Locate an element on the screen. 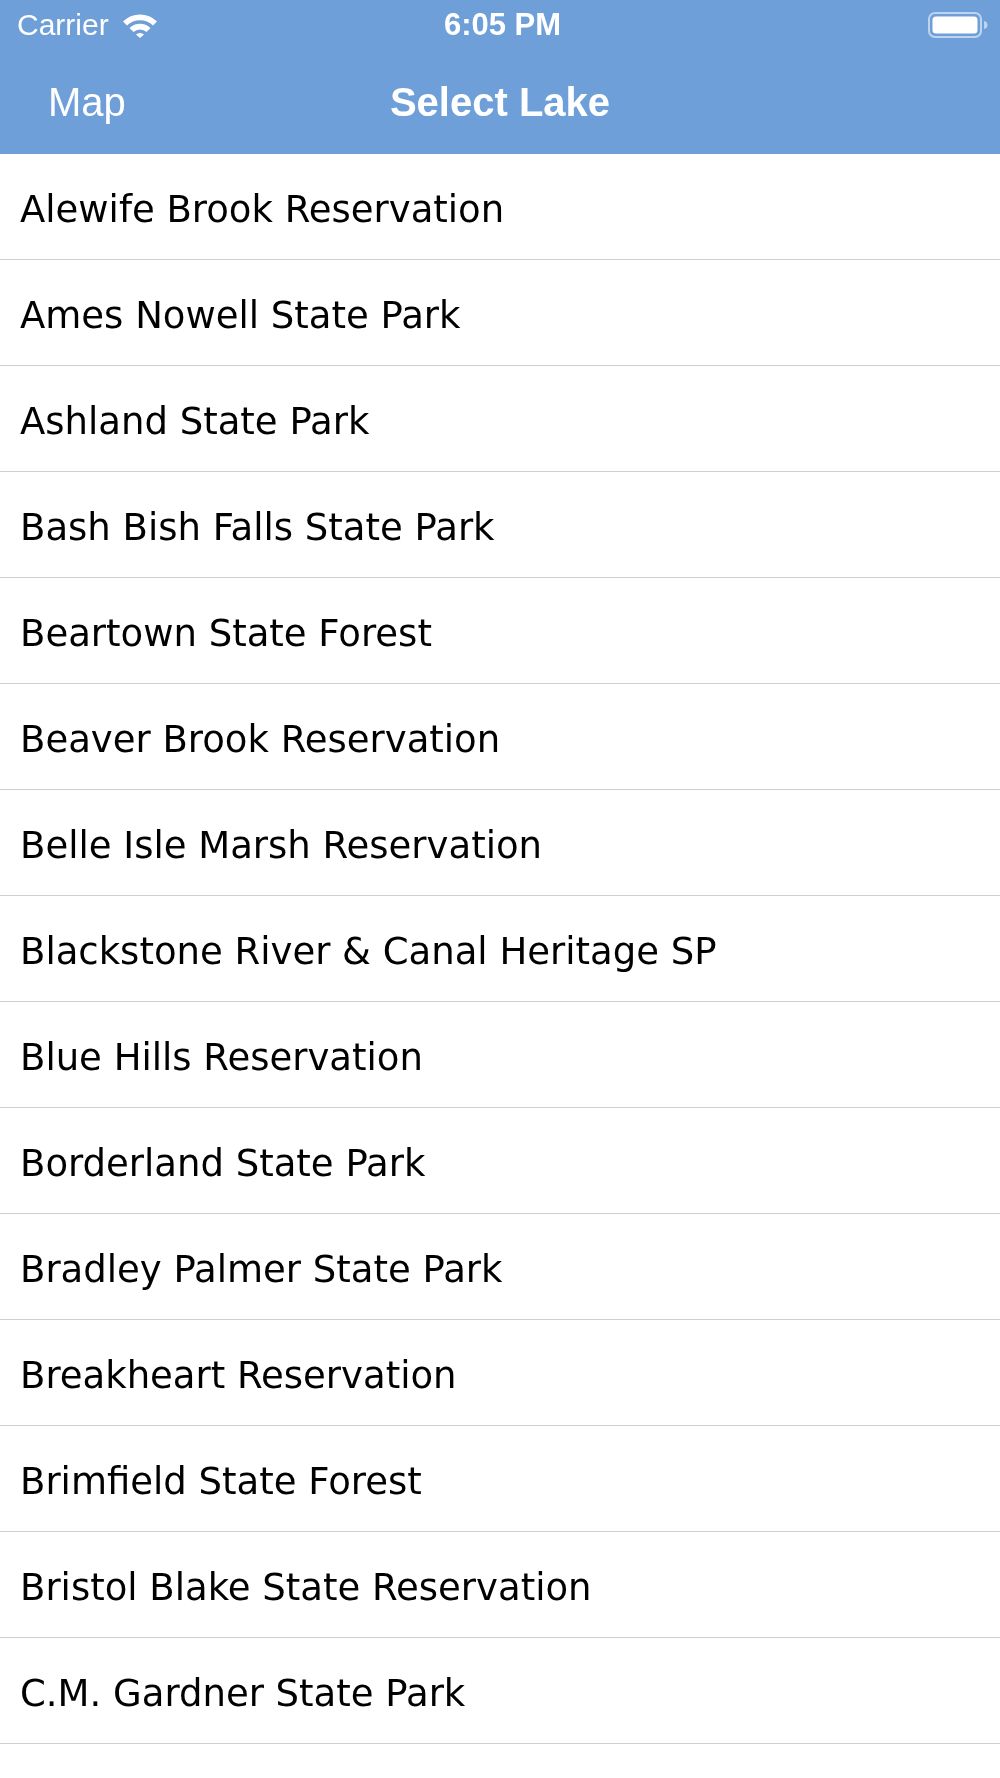  wifi-icon is located at coordinates (139, 25).